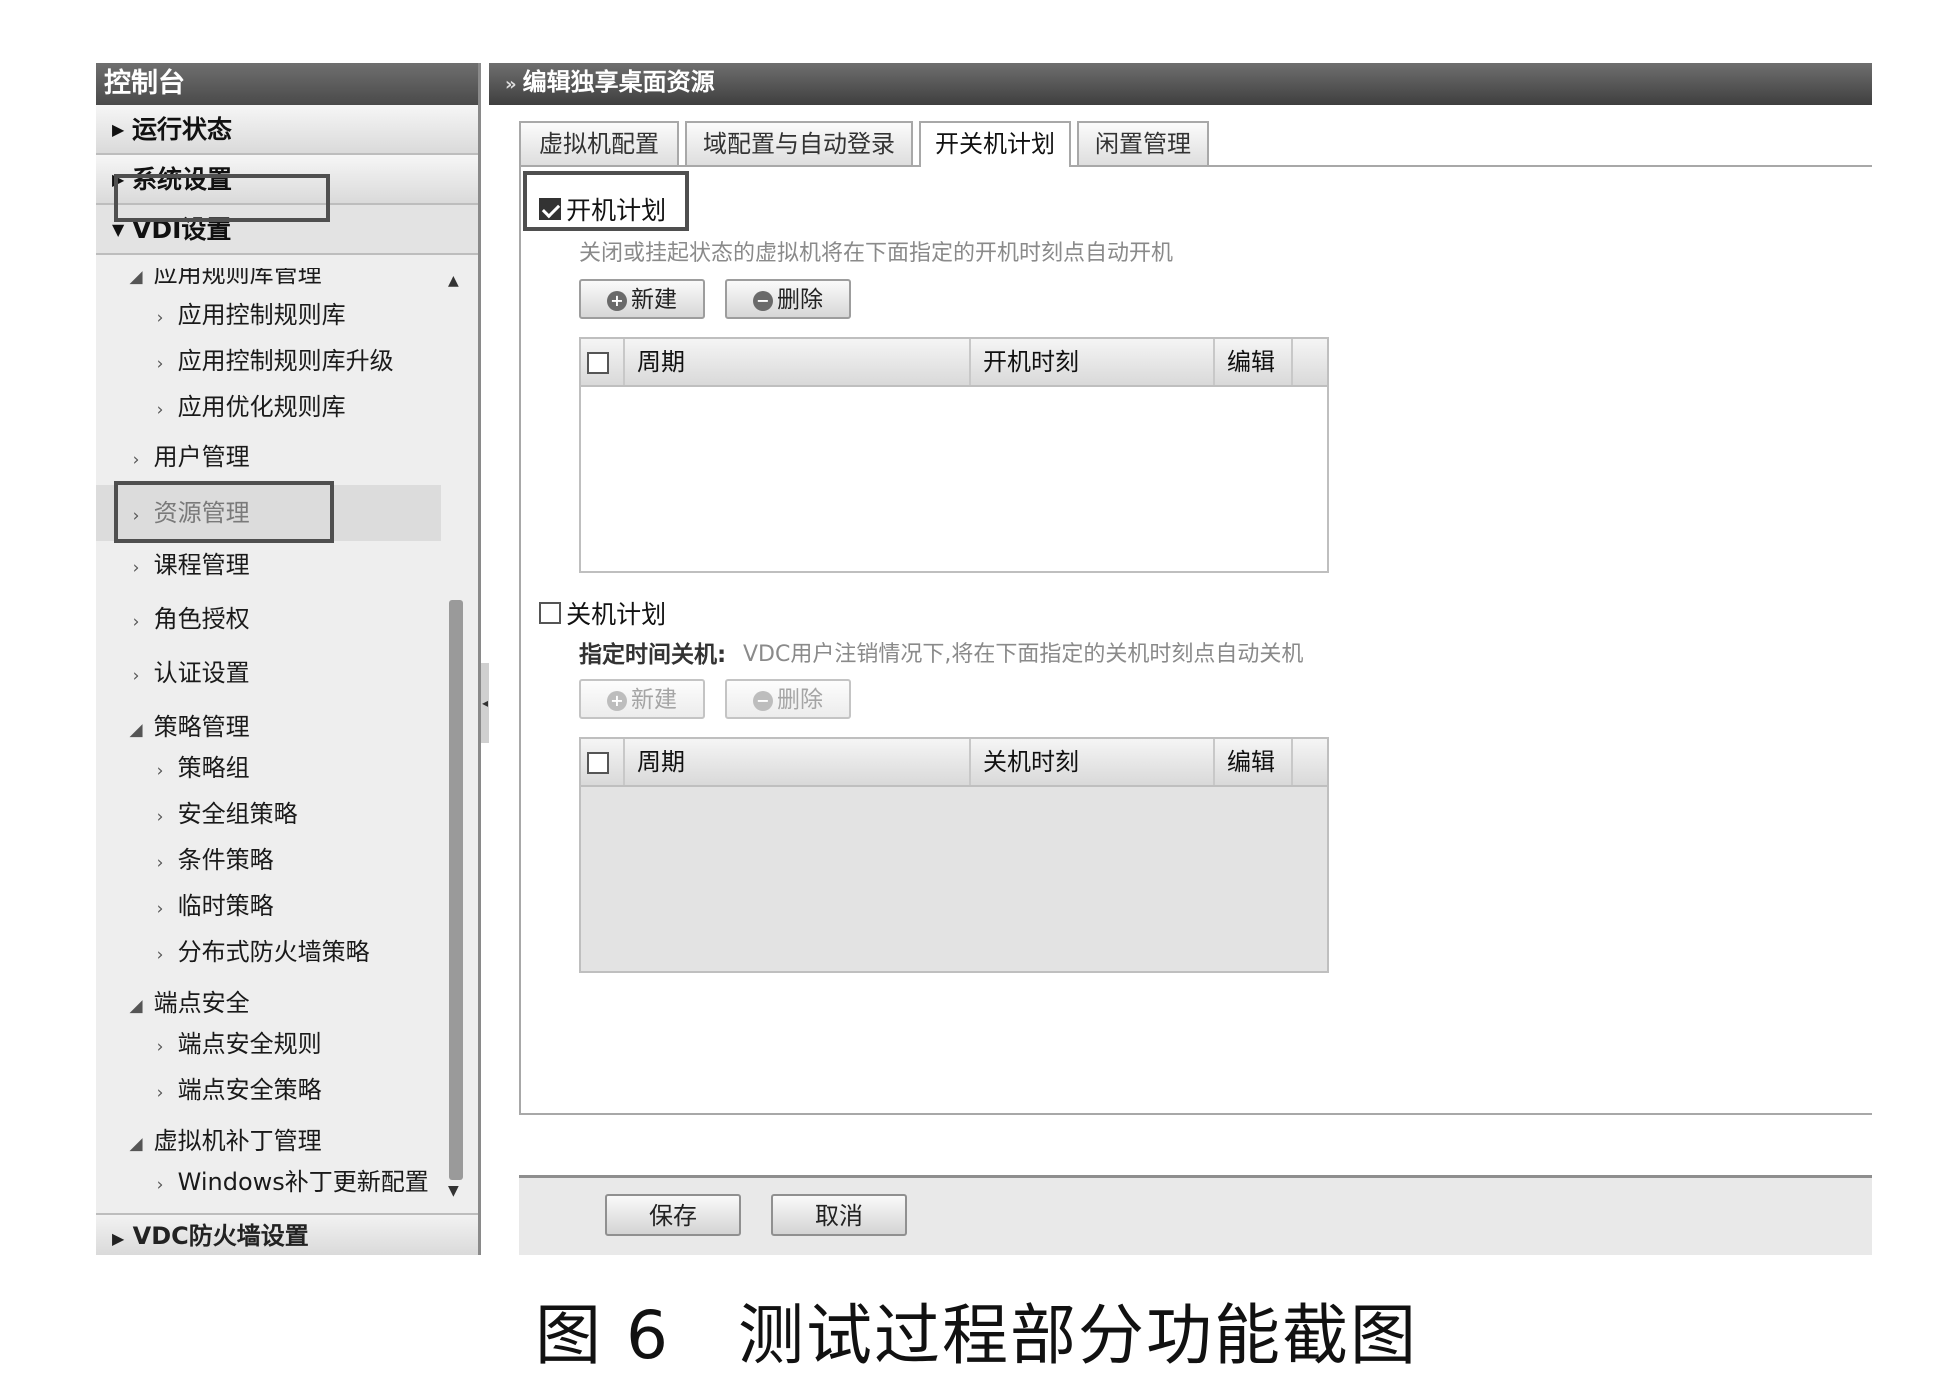 The width and height of the screenshot is (1953, 1384). What do you see at coordinates (1023, 654) in the screenshot?
I see `shutdown-schedule-hint: VDC用户注销情况下,将在下面指定的关机时刻点自动关机` at bounding box center [1023, 654].